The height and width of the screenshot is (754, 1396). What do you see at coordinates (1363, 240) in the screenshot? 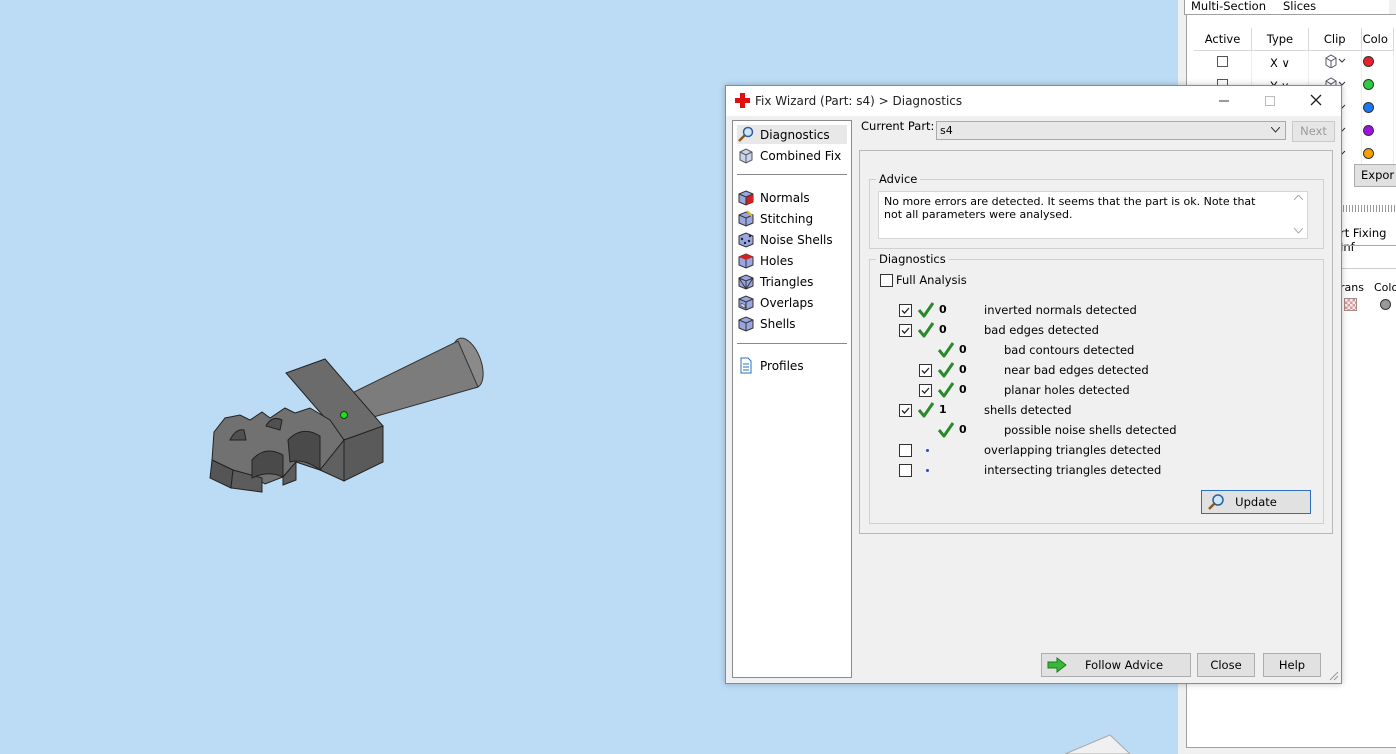
I see `tab-label: rt Fixing Inf` at bounding box center [1363, 240].